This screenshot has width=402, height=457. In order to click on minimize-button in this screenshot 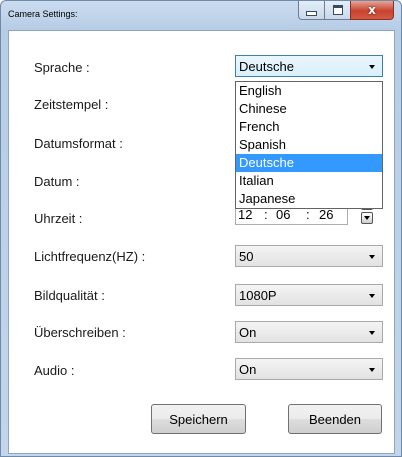, I will do `click(311, 10)`.